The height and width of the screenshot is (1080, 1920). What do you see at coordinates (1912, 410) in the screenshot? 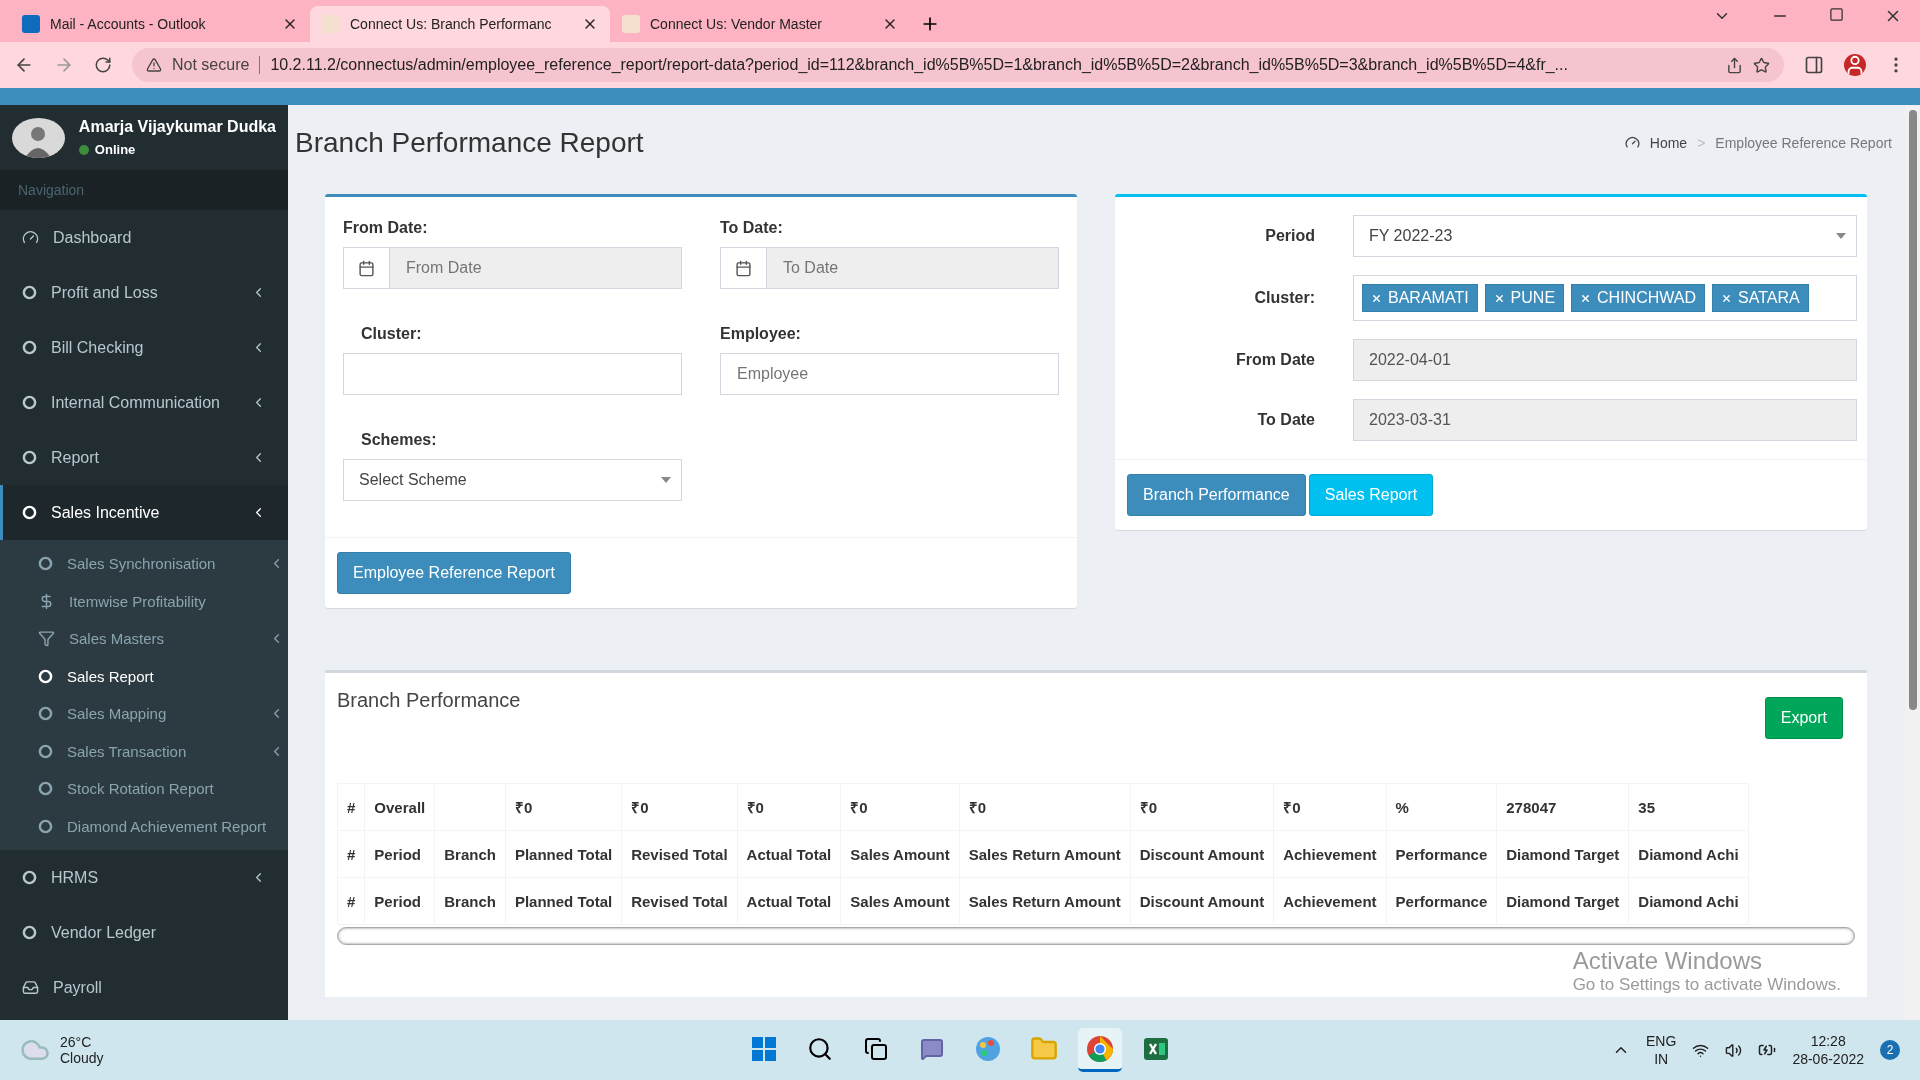
I see `page-scrollbar` at bounding box center [1912, 410].